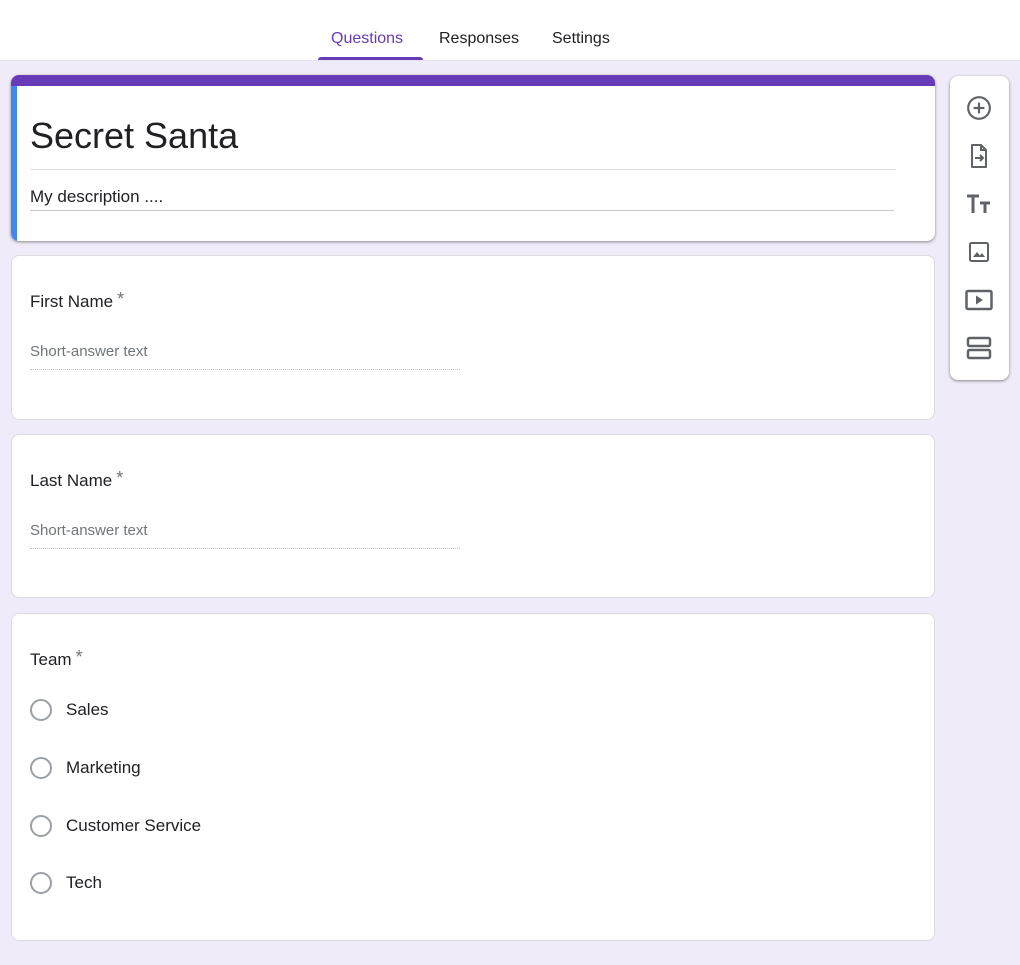 Image resolution: width=1020 pixels, height=965 pixels. What do you see at coordinates (479, 39) in the screenshot?
I see `tab-responses: Responses` at bounding box center [479, 39].